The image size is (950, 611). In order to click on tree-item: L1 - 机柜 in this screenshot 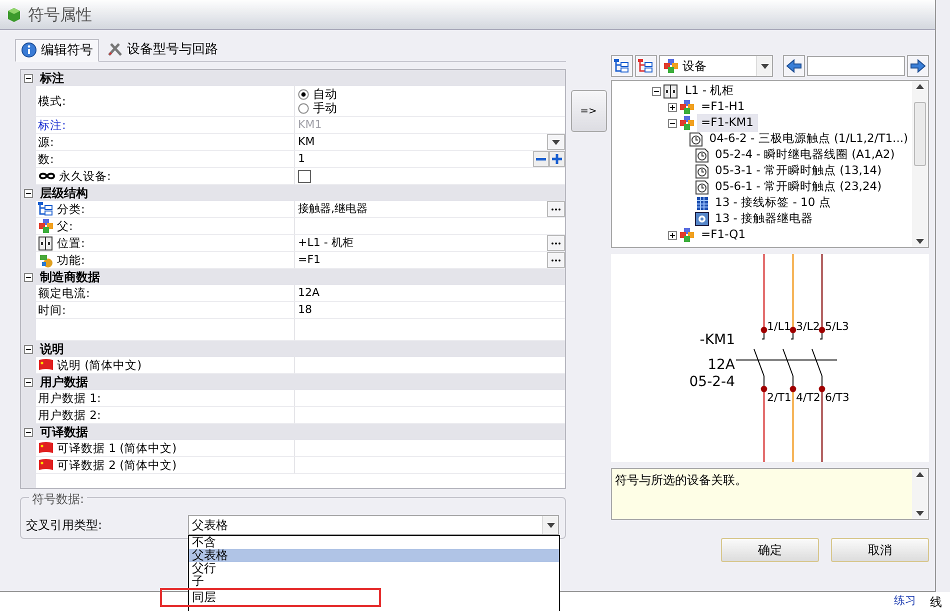, I will do `click(709, 91)`.